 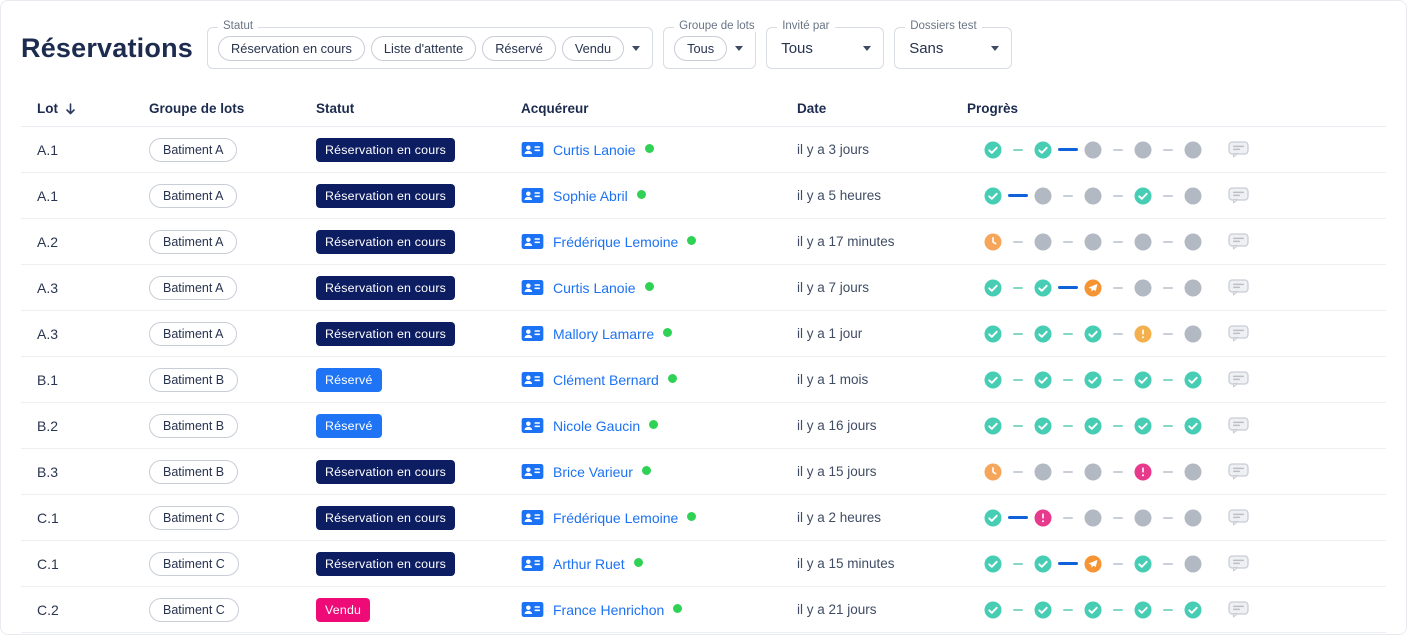 What do you see at coordinates (701, 48) in the screenshot?
I see `filter-chip: Tous` at bounding box center [701, 48].